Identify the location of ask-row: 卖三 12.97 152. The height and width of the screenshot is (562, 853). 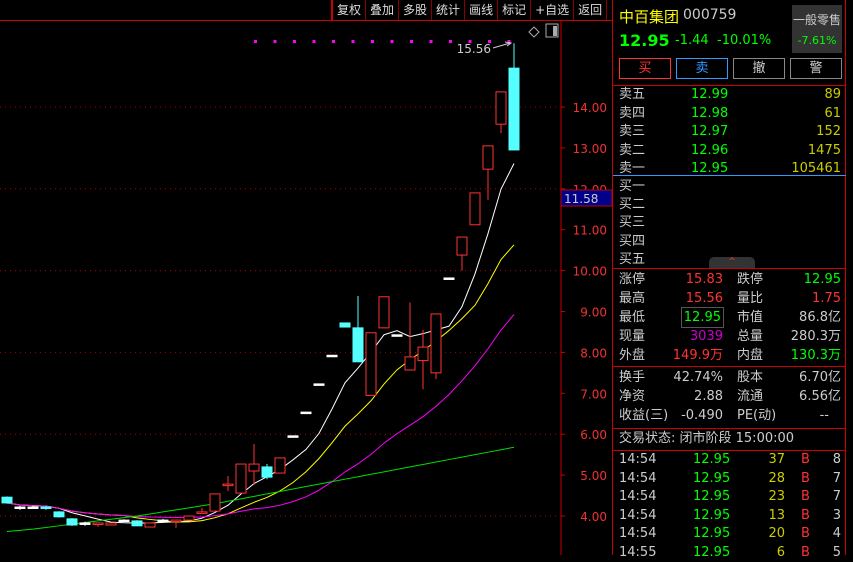
(730, 131).